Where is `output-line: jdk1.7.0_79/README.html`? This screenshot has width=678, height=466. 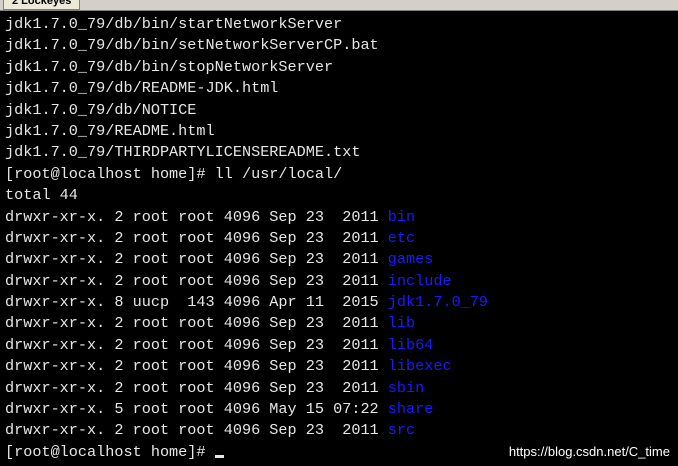
output-line: jdk1.7.0_79/README.html is located at coordinates (110, 130).